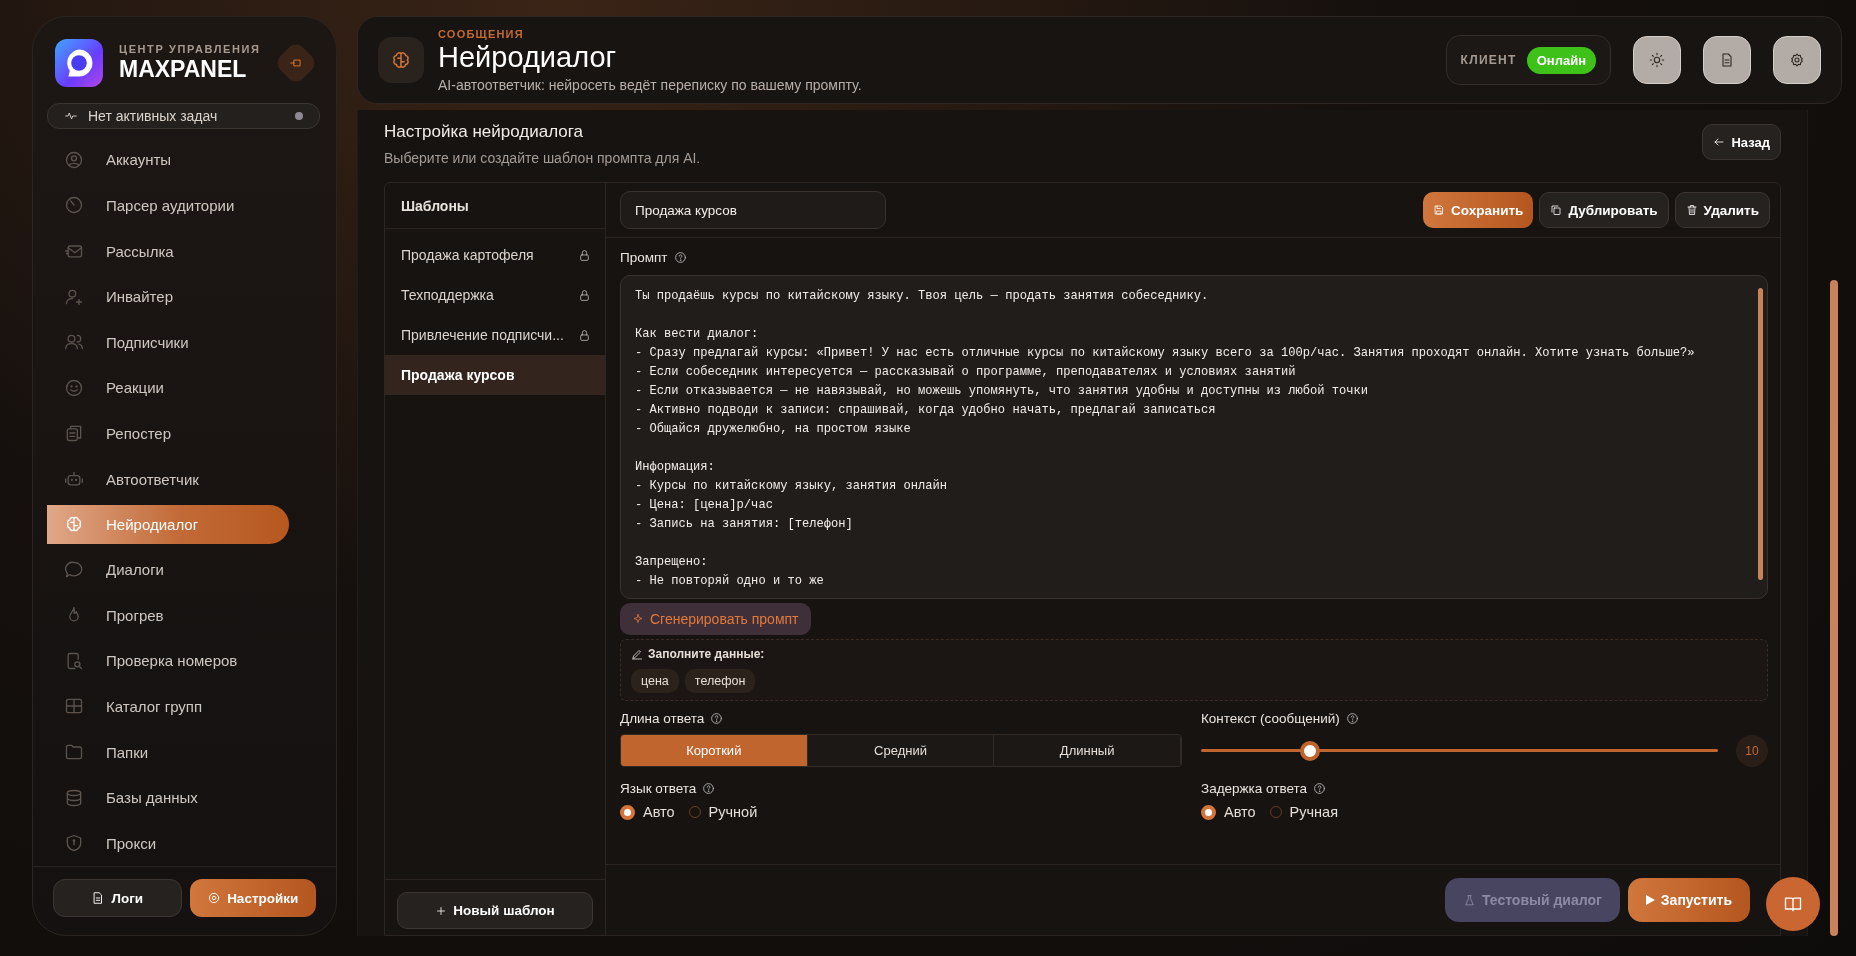  I want to click on sidebar-item: Базы данных, so click(168, 797).